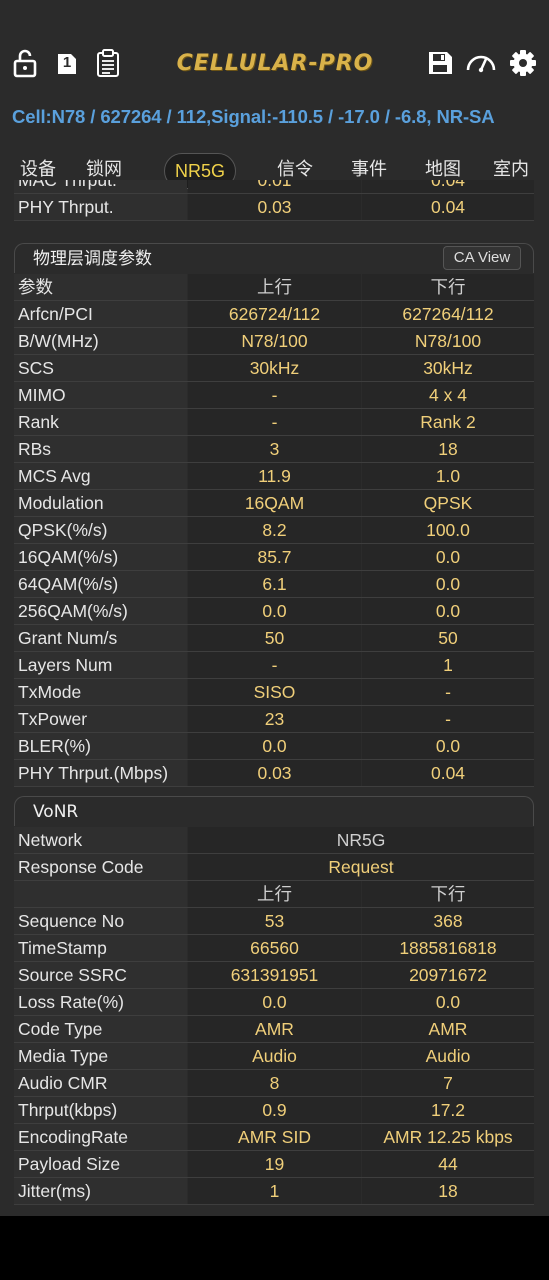 Image resolution: width=549 pixels, height=1280 pixels. I want to click on row-ul-value: SISO, so click(274, 692).